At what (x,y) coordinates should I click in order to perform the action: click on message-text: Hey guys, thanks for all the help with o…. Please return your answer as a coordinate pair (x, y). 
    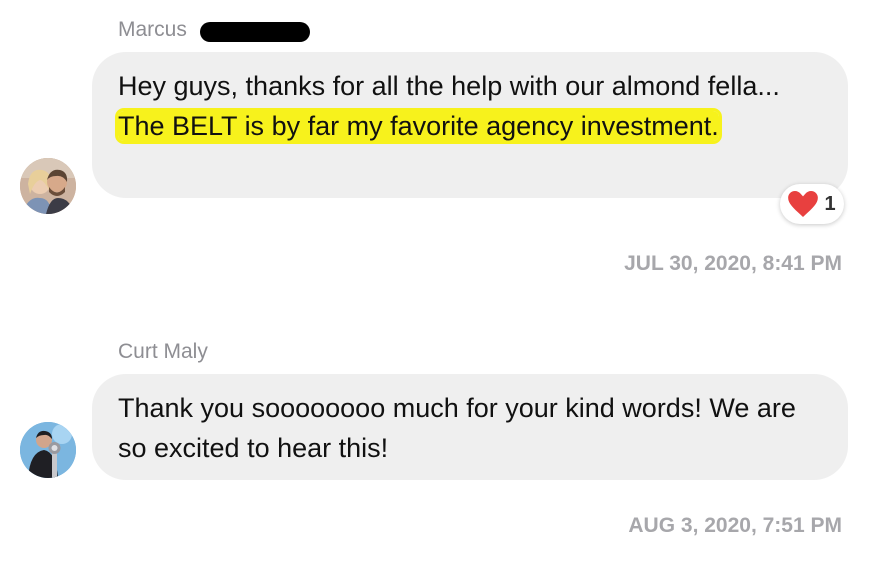
    Looking at the image, I should click on (449, 86).